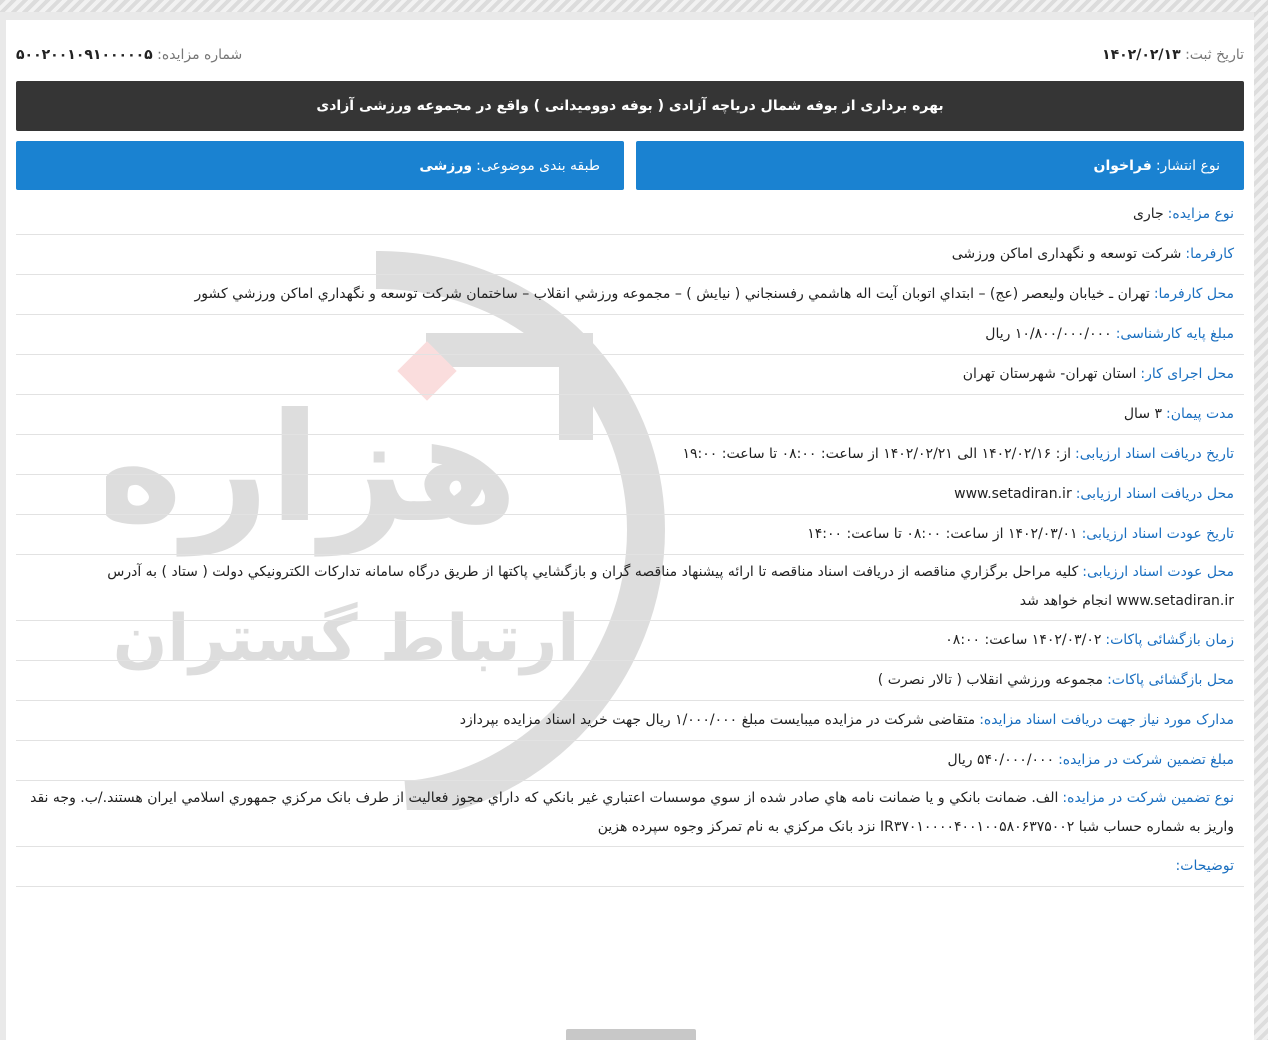 This screenshot has height=1040, width=1268. Describe the element at coordinates (1158, 572) in the screenshot. I see `detail-row-label: محل عودت اسناد ارزیابی:` at that location.